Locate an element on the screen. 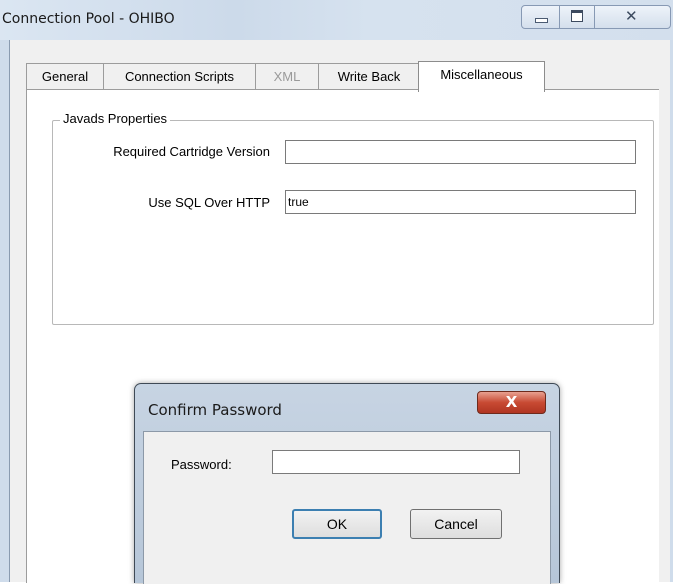 The width and height of the screenshot is (673, 584). tab-xml: XML is located at coordinates (287, 76).